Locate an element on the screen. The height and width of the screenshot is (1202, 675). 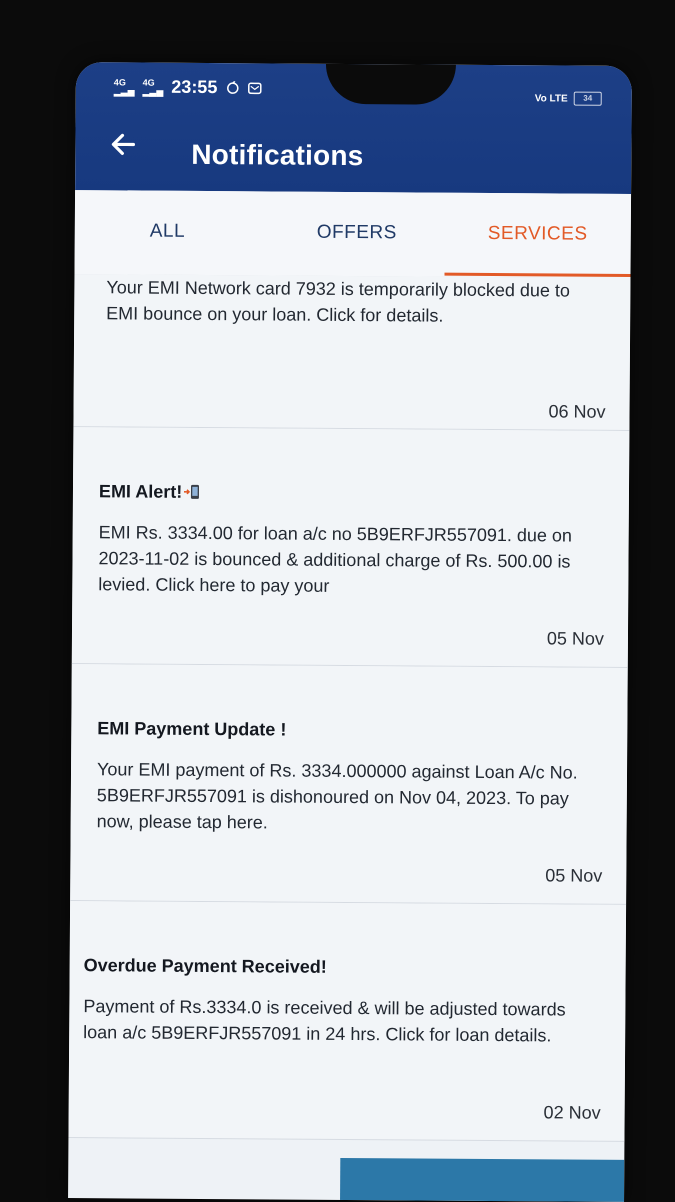
bottom-action-button is located at coordinates (482, 1179).